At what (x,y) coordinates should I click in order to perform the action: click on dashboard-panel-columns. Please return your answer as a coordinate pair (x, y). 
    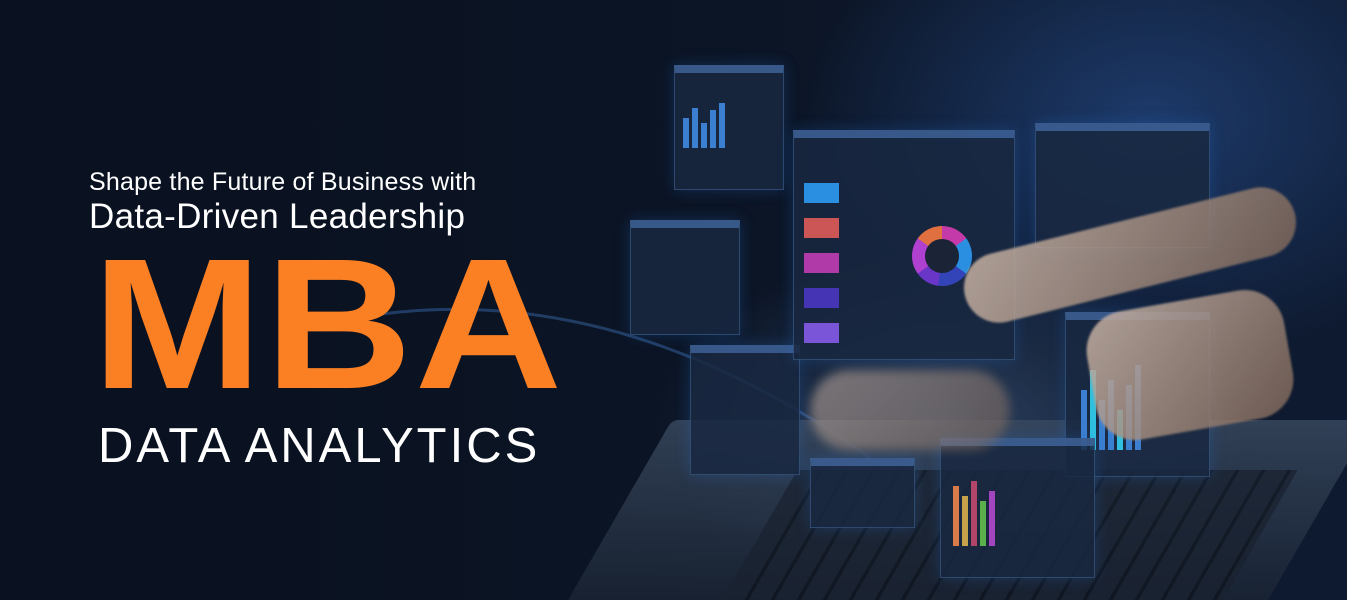
    Looking at the image, I should click on (1017, 508).